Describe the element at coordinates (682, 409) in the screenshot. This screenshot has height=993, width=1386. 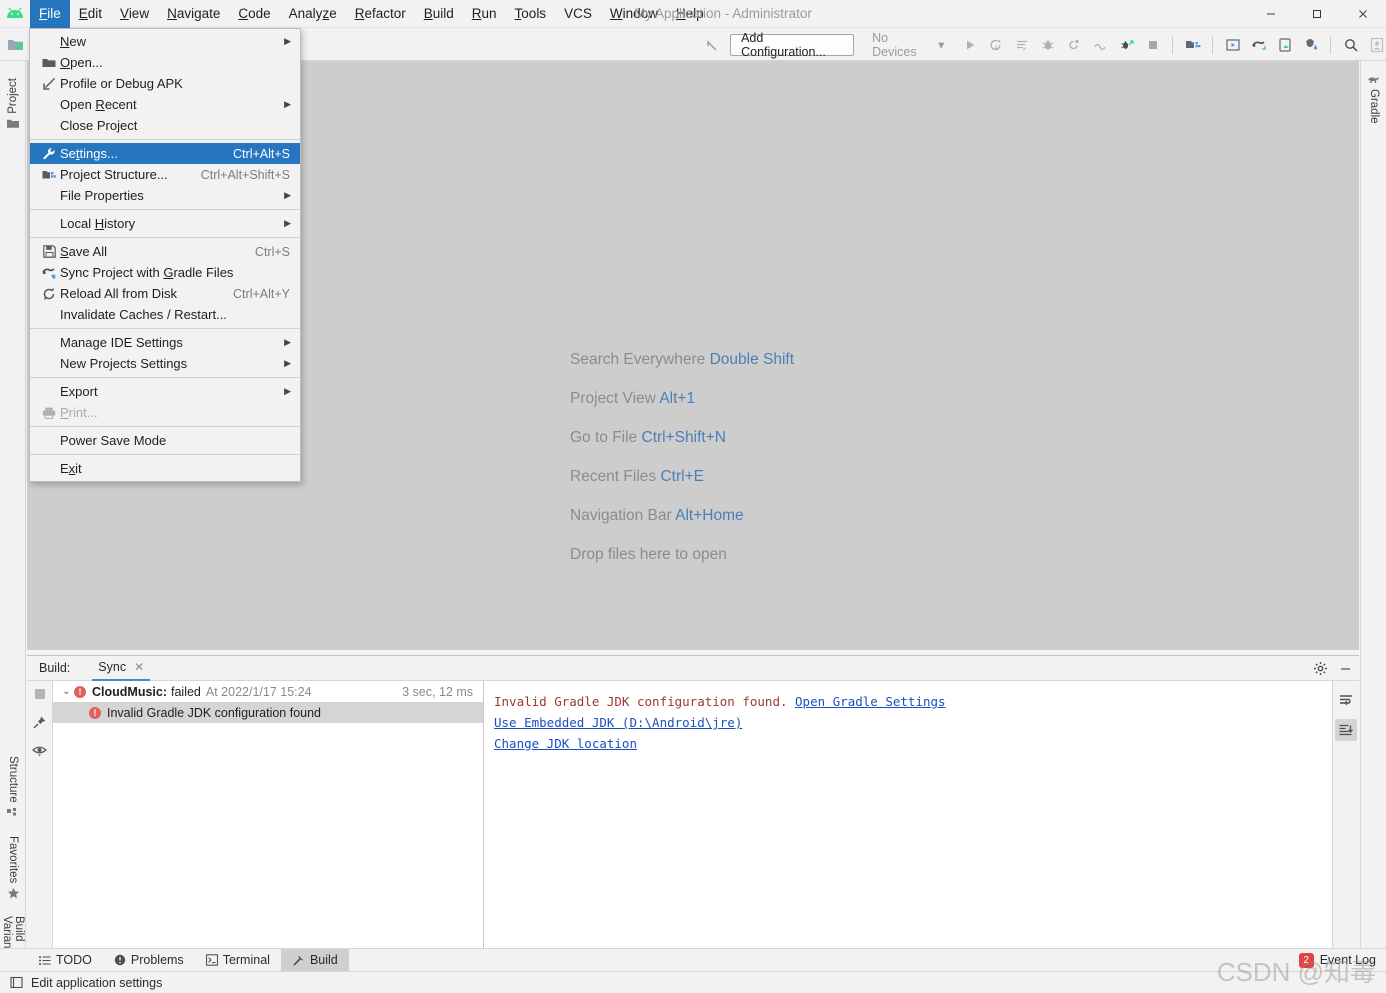
I see `hint-project-view: Project View Alt+1` at that location.